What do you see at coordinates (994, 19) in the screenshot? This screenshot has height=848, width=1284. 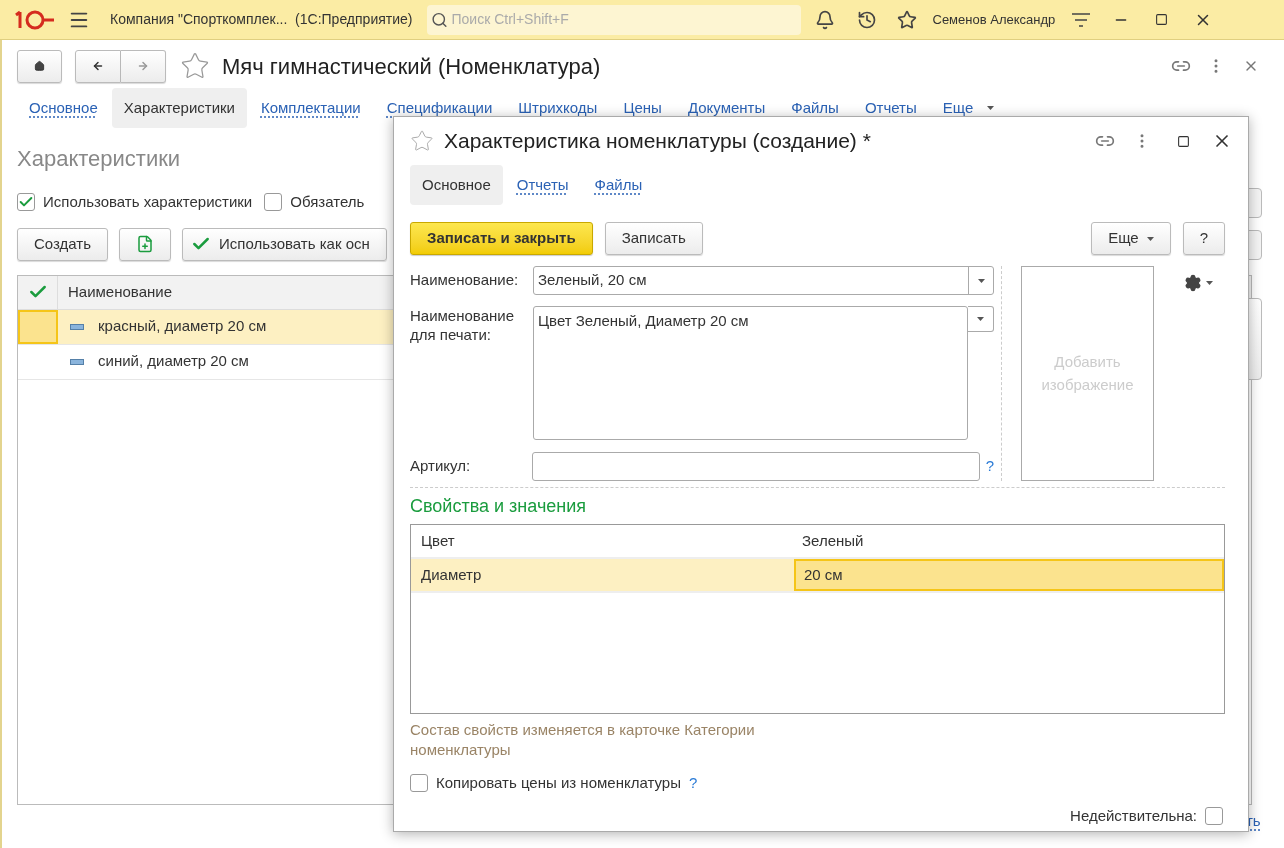 I see `user-name: Семенов Александр` at bounding box center [994, 19].